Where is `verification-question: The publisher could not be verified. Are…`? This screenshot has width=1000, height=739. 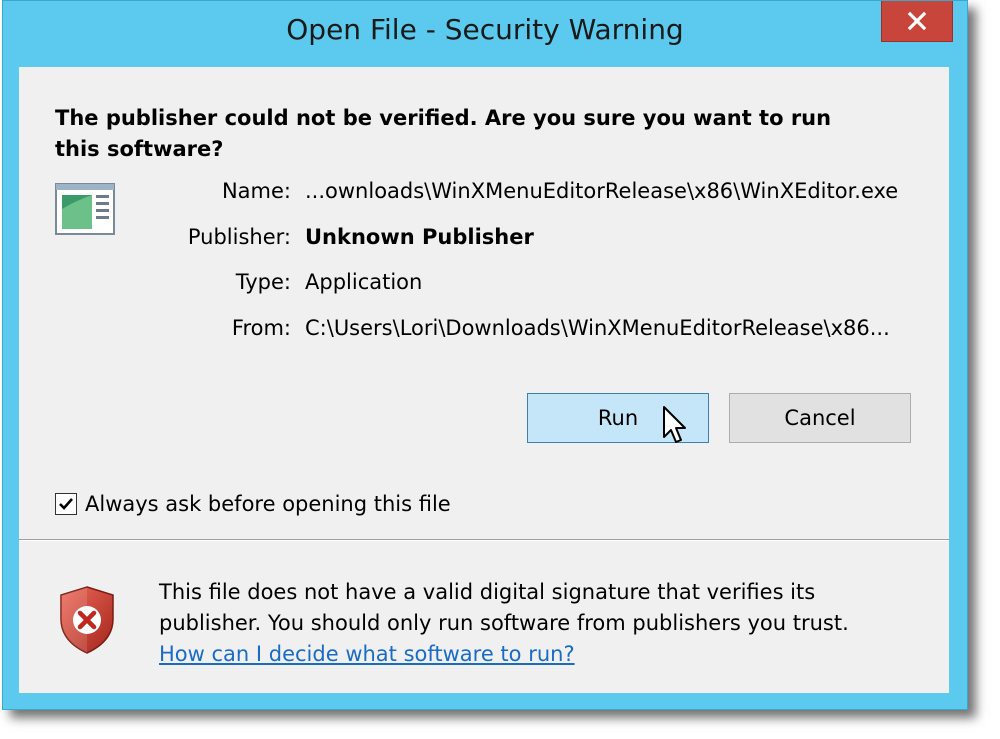
verification-question: The publisher could not be verified. Are… is located at coordinates (443, 133).